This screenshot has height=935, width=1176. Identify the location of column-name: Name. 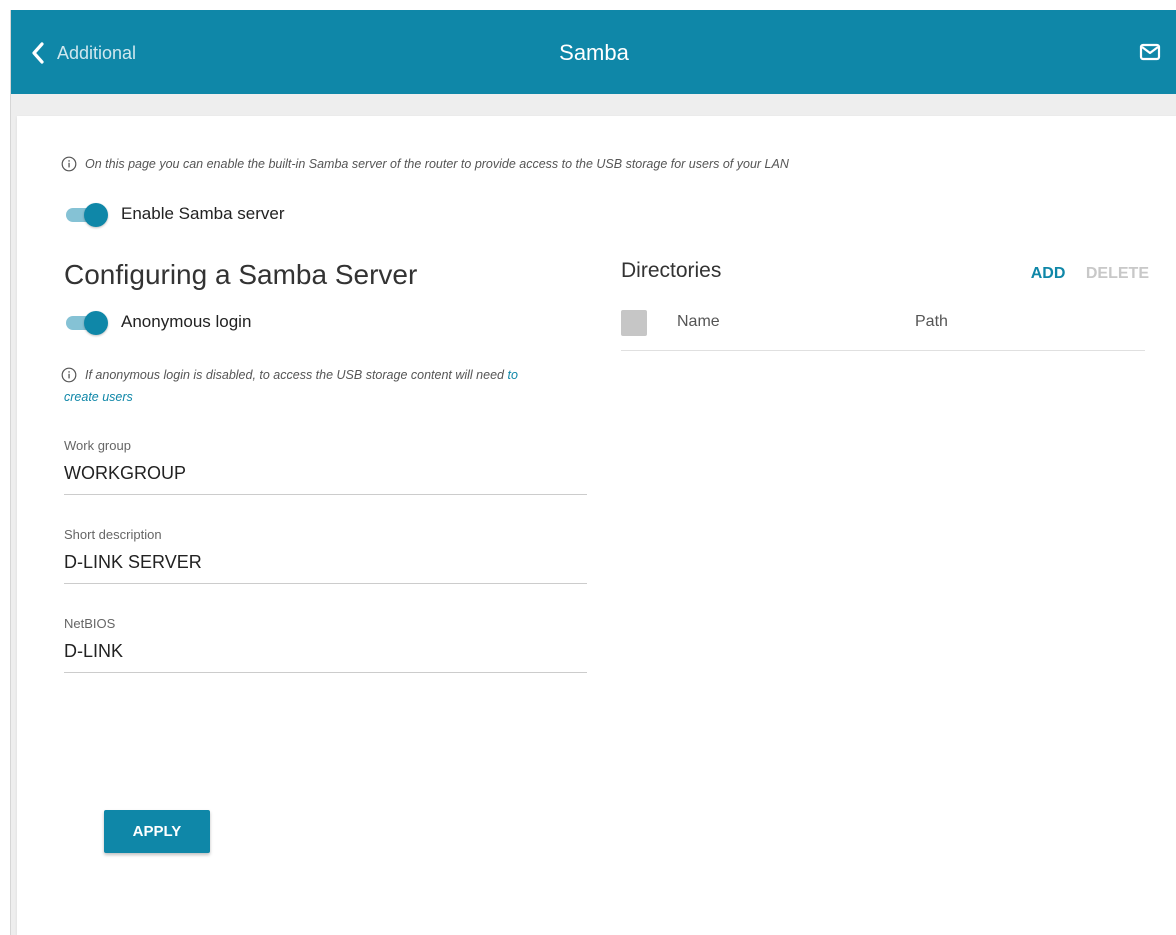
(698, 321).